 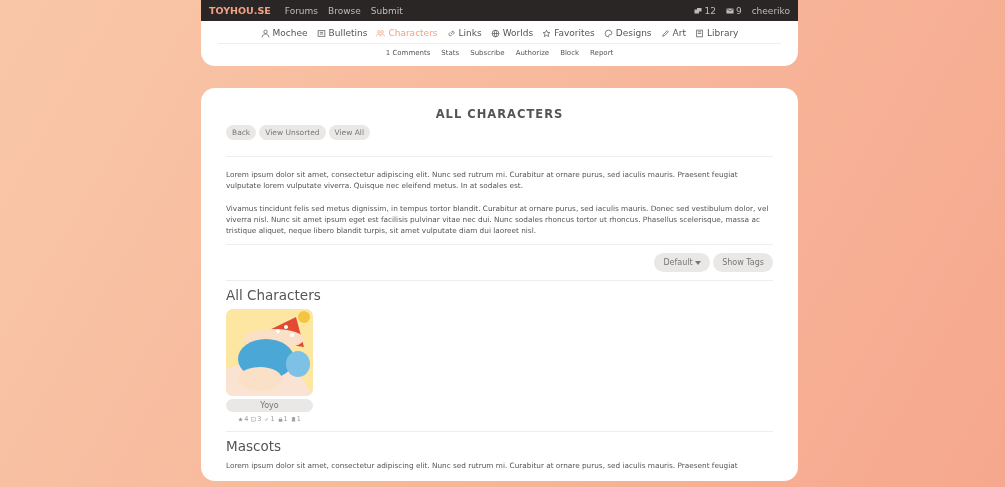 What do you see at coordinates (770, 10) in the screenshot?
I see `username-link: cheeriko` at bounding box center [770, 10].